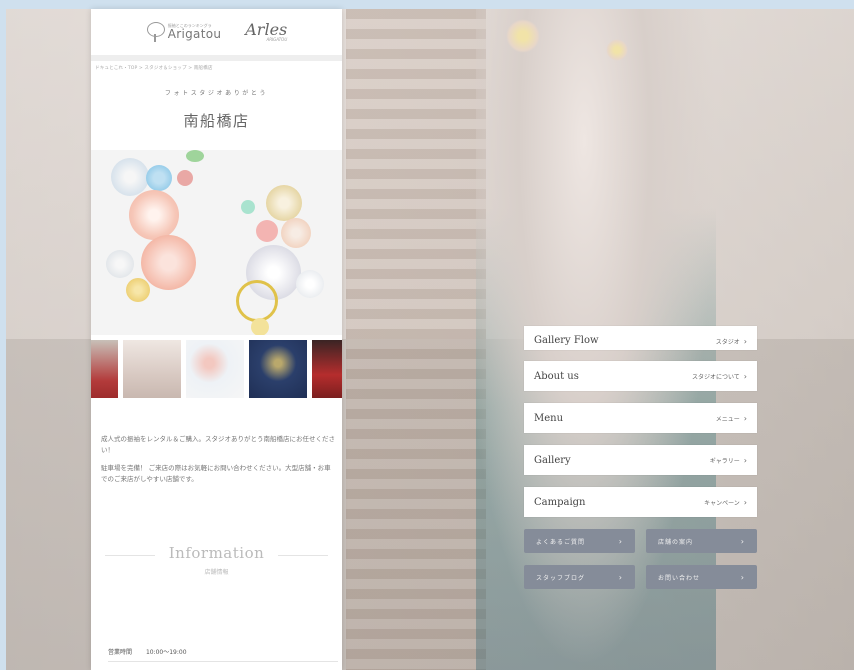  I want to click on sub-button-label: よくあるご質問, so click(561, 542).